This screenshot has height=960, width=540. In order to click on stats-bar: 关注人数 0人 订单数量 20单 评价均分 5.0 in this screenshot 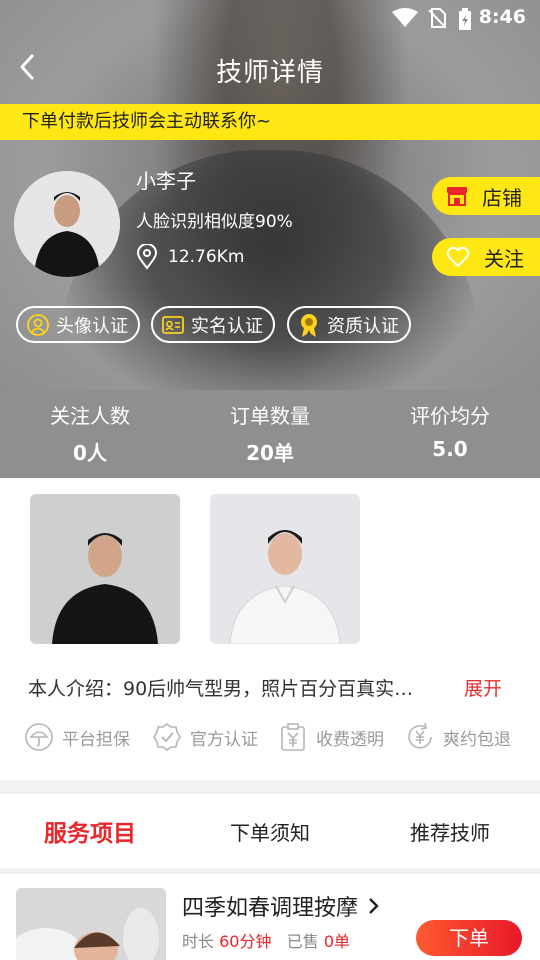, I will do `click(270, 434)`.